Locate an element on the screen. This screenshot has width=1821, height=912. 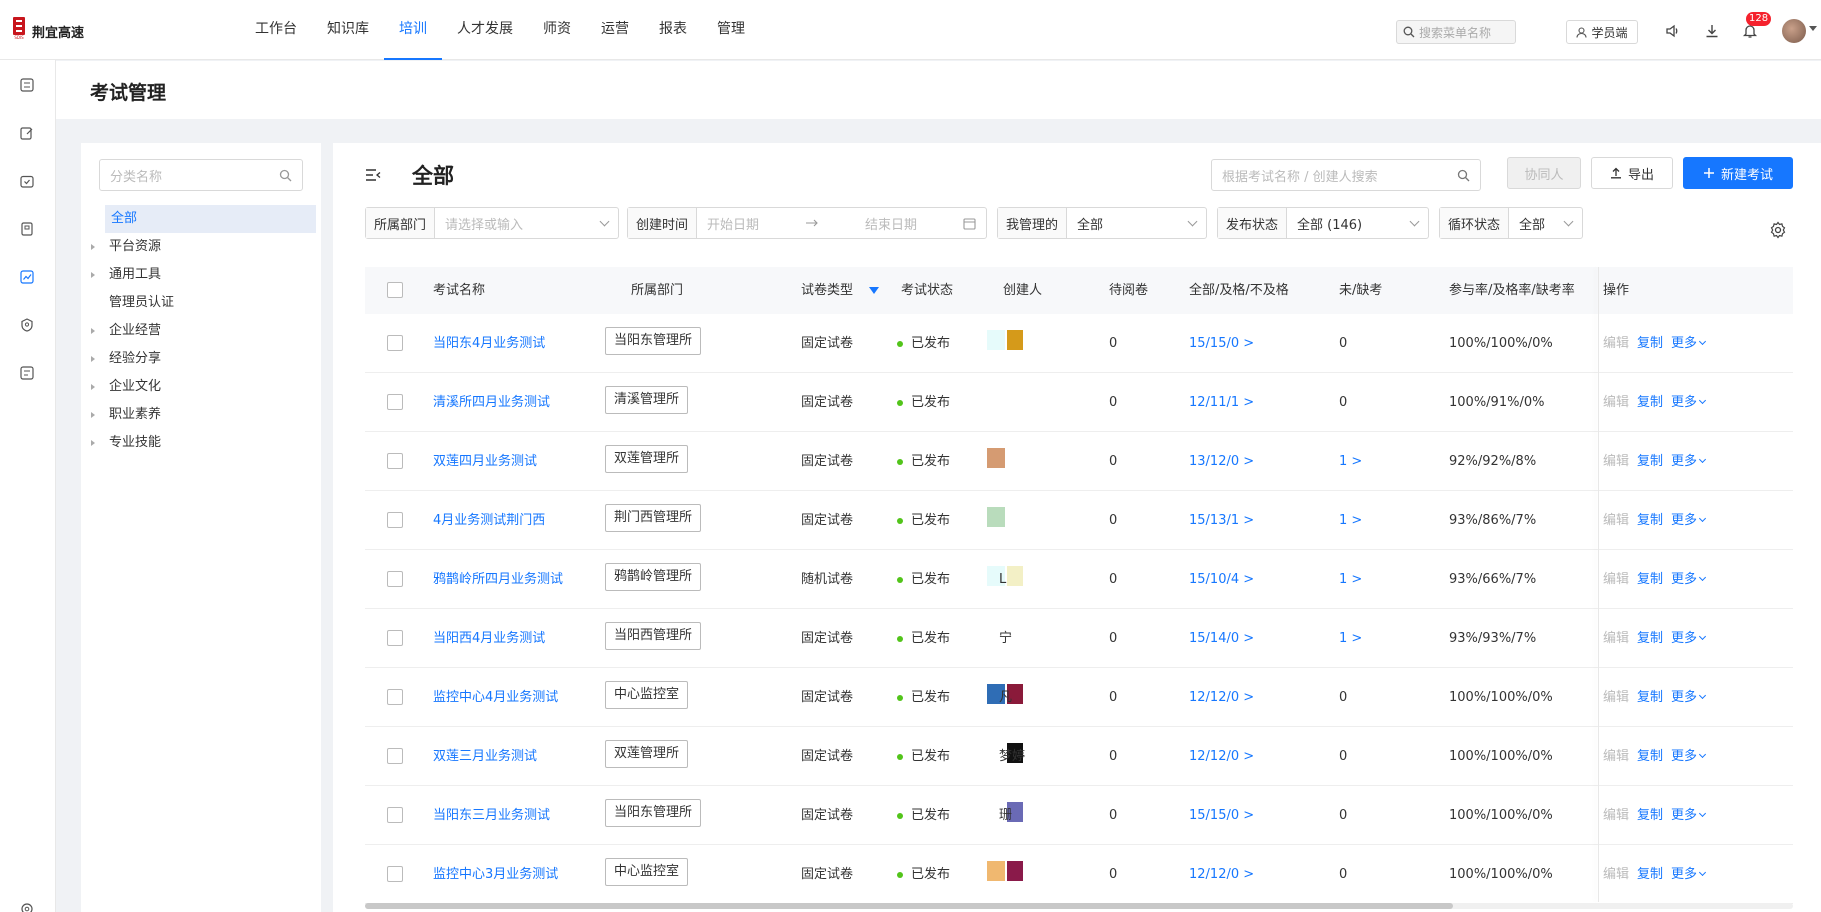
edit-doc-icon is located at coordinates (27, 133).